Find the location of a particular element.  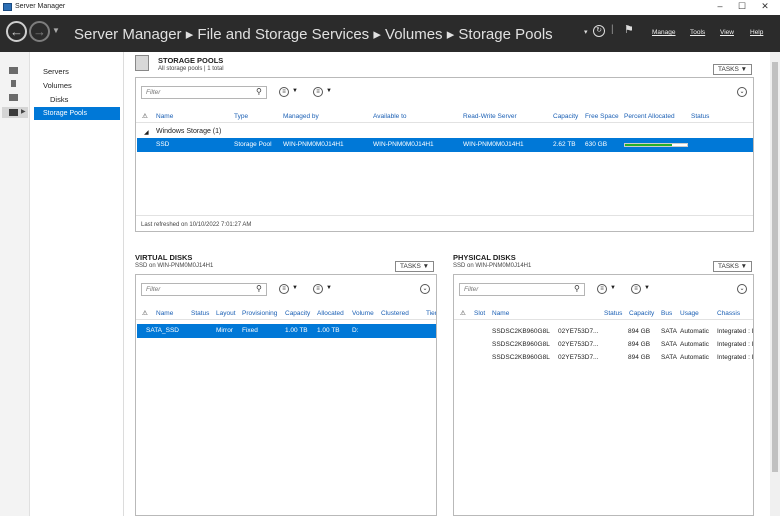

percent-allocated-bar is located at coordinates (656, 145).